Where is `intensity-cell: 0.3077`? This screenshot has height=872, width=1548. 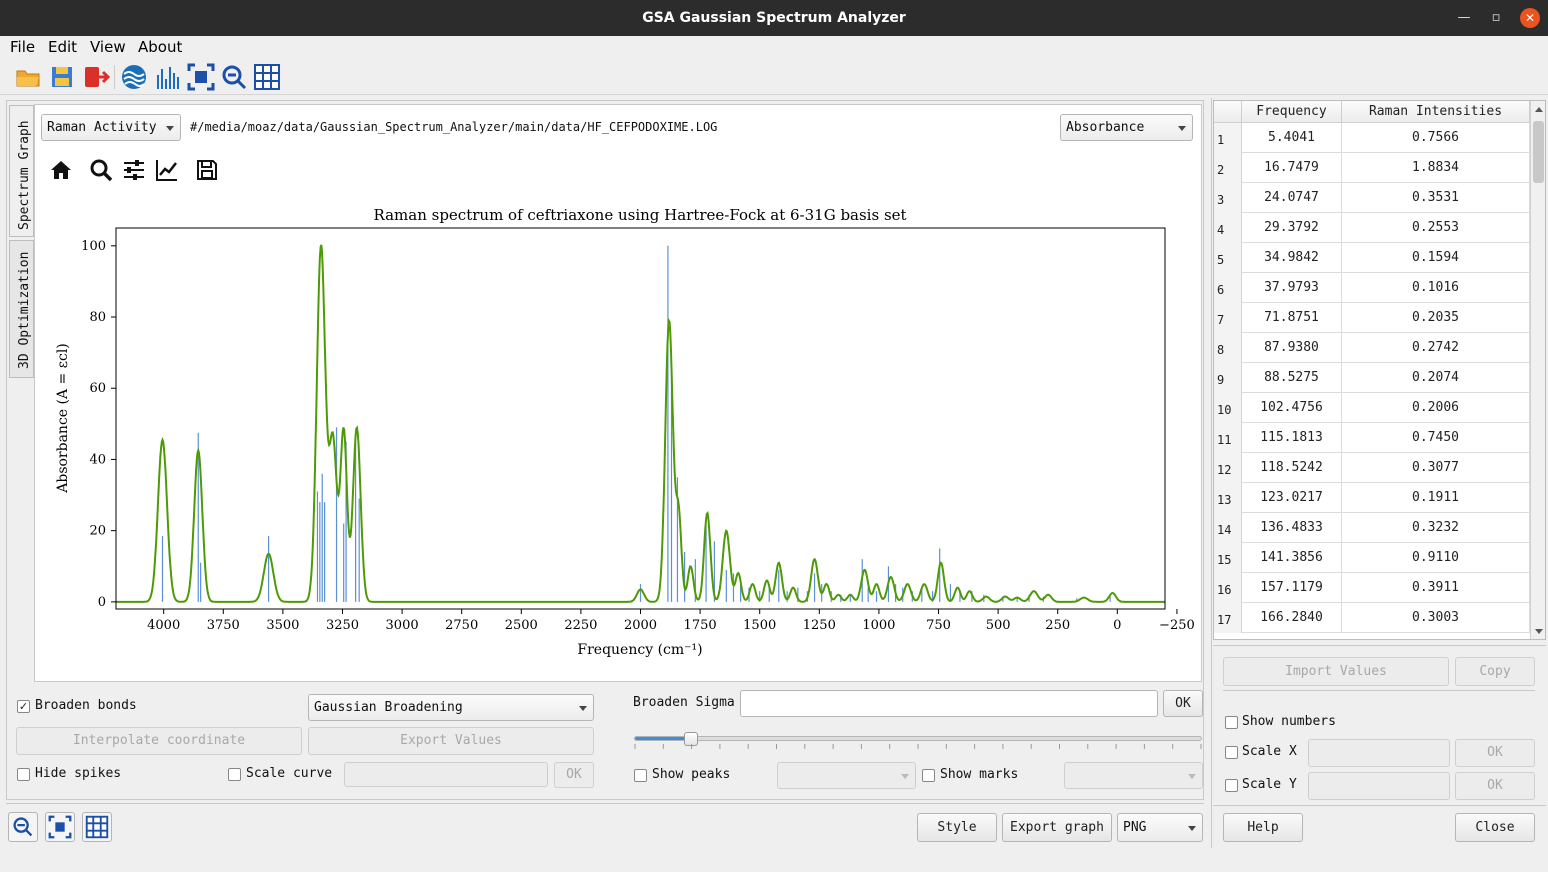 intensity-cell: 0.3077 is located at coordinates (1436, 468).